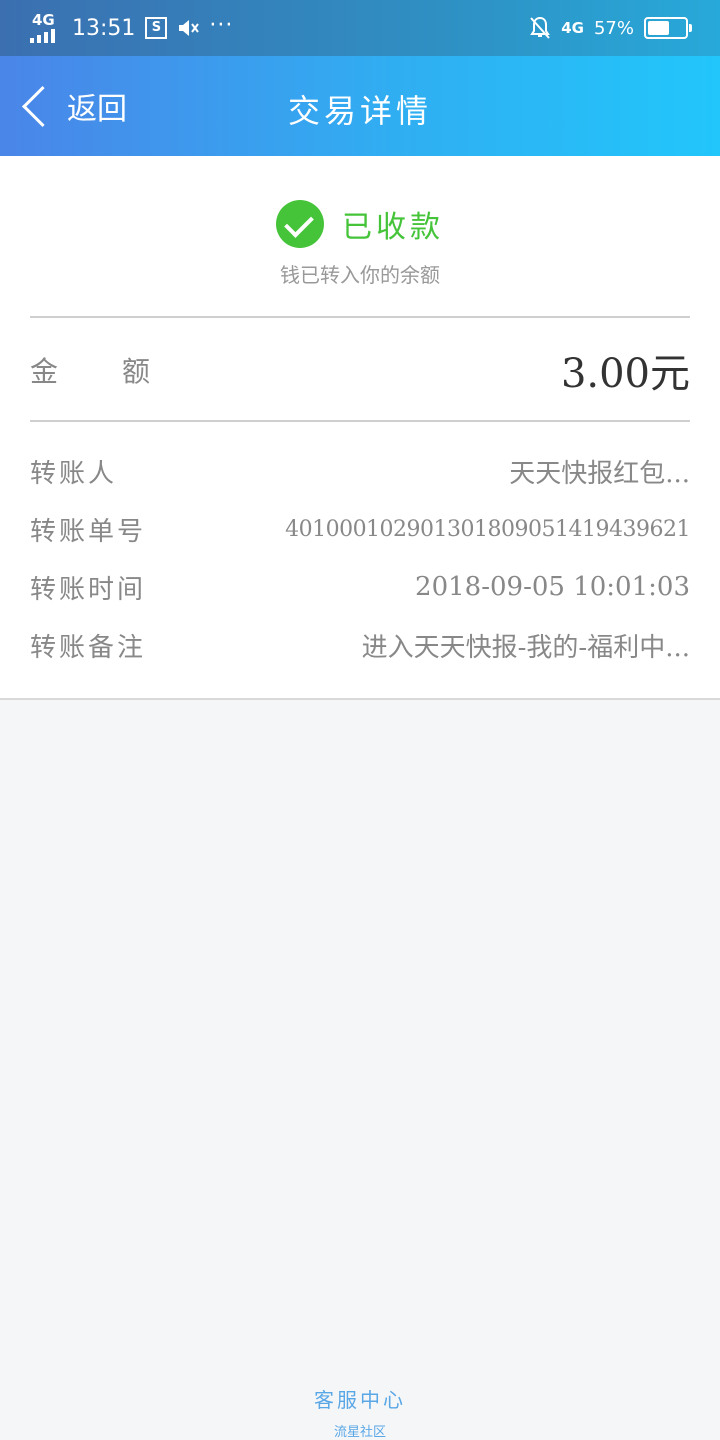 The image size is (720, 1440). I want to click on detail-value: 401000102901301809051419439621, so click(487, 529).